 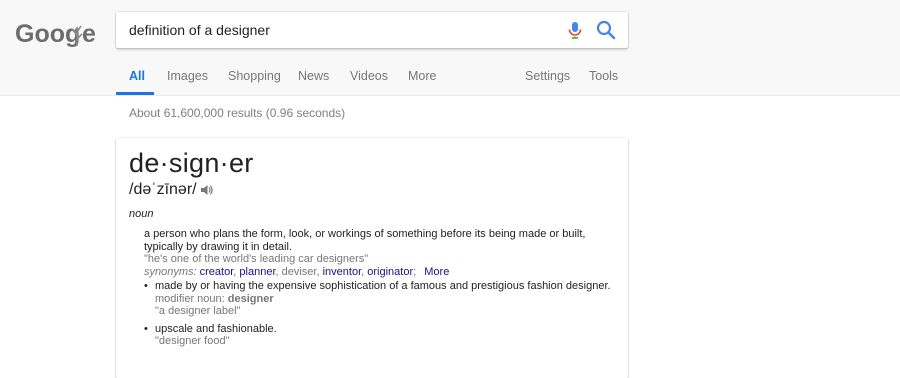 I want to click on pronunciation: /dəˈzīnər/, so click(x=171, y=190).